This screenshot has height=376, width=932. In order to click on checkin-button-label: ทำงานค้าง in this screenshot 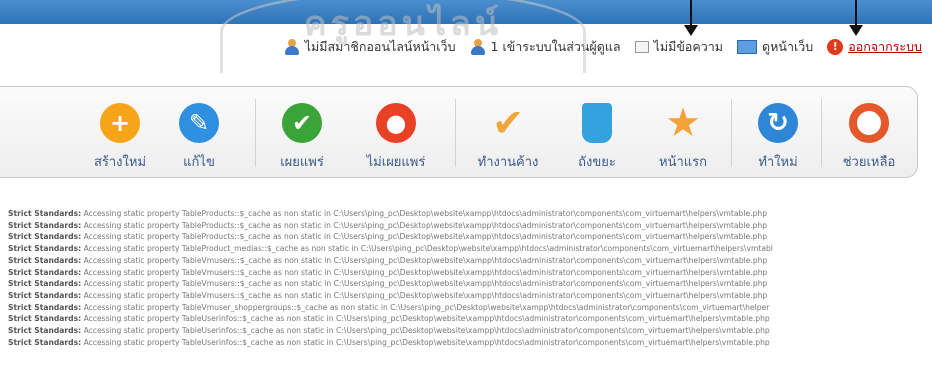, I will do `click(508, 162)`.